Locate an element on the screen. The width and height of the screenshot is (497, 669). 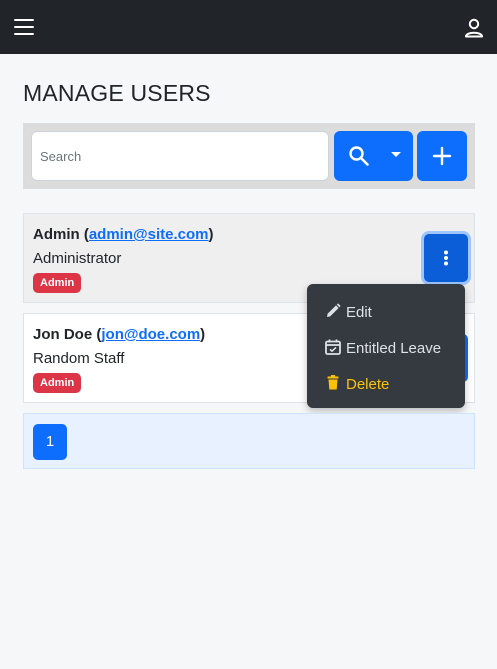
trash-icon is located at coordinates (333, 382).